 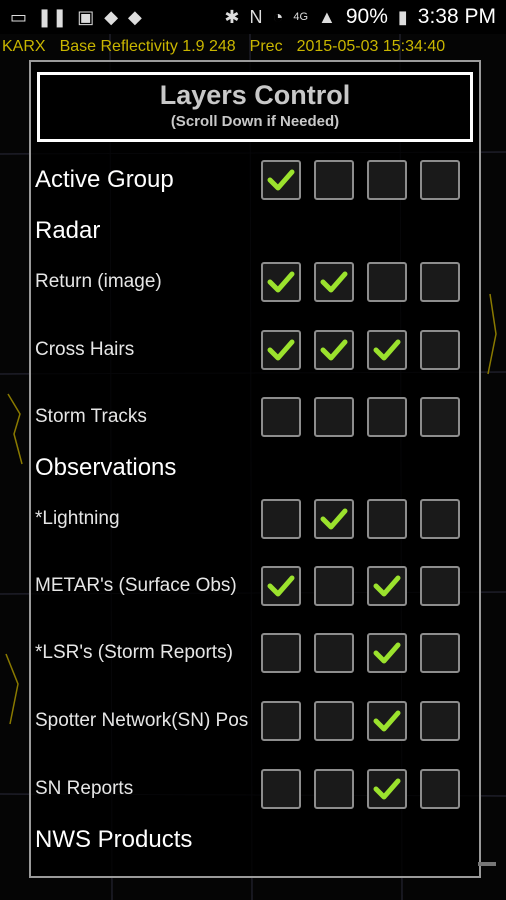 I want to click on scrollbar, so click(x=487, y=864).